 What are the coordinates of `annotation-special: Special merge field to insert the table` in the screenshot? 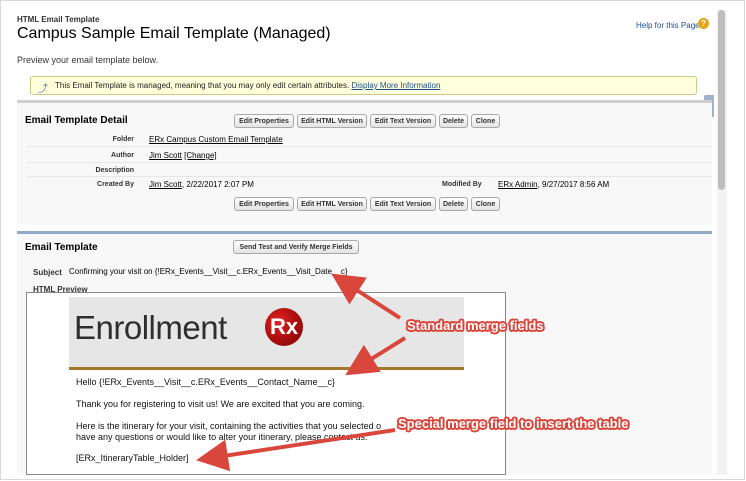 It's located at (513, 423).